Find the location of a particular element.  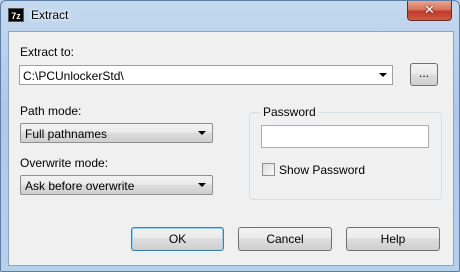

extract-to-label: Extract to: is located at coordinates (47, 52).